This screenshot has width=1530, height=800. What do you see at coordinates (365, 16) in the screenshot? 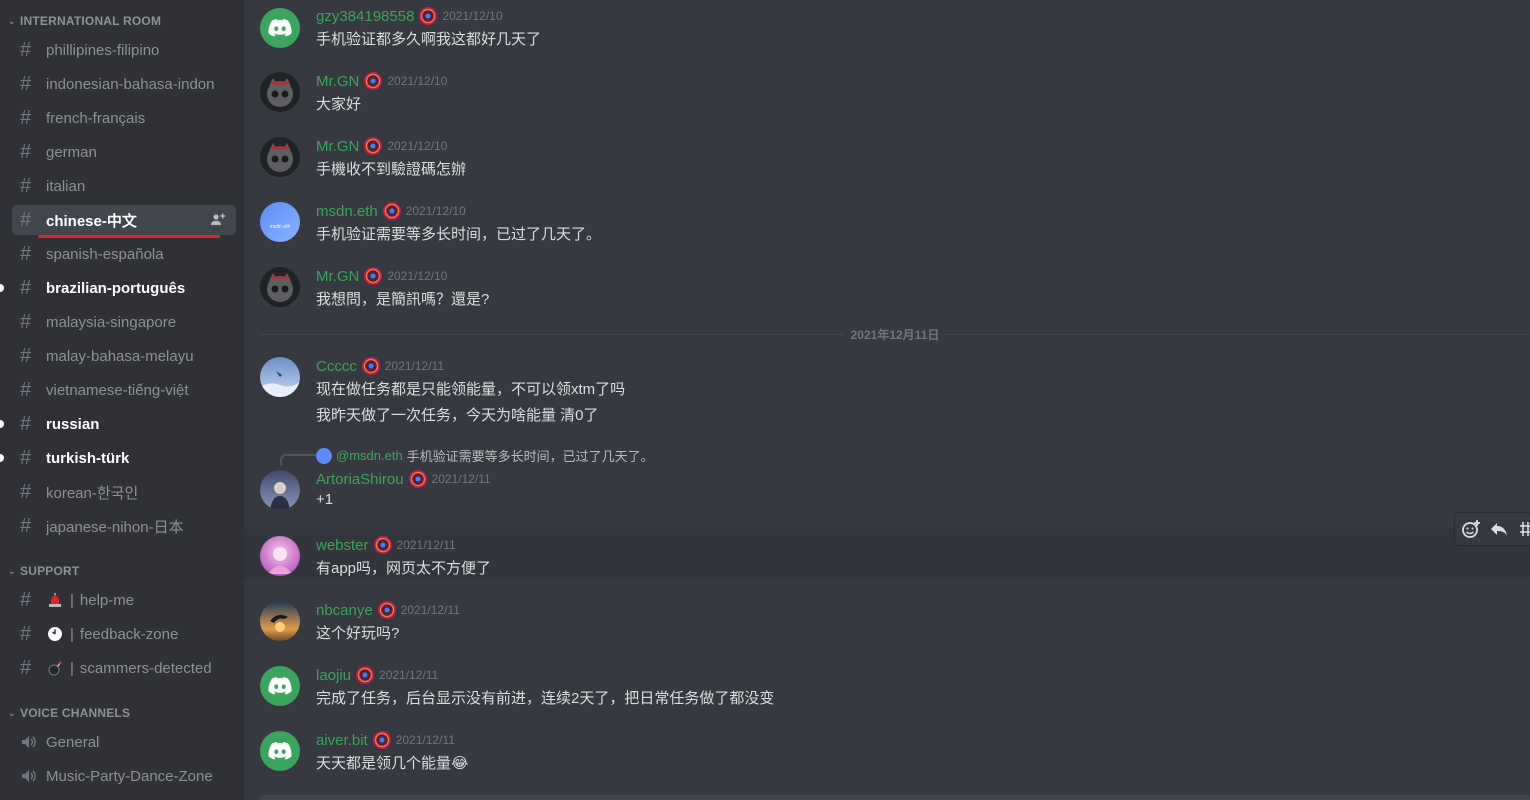
I see `username: gzy384198558` at bounding box center [365, 16].